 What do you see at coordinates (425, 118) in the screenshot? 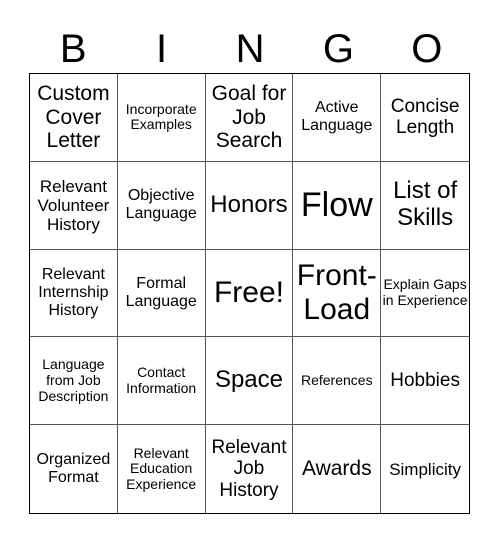
I see `bingo-cell: Concise Length` at bounding box center [425, 118].